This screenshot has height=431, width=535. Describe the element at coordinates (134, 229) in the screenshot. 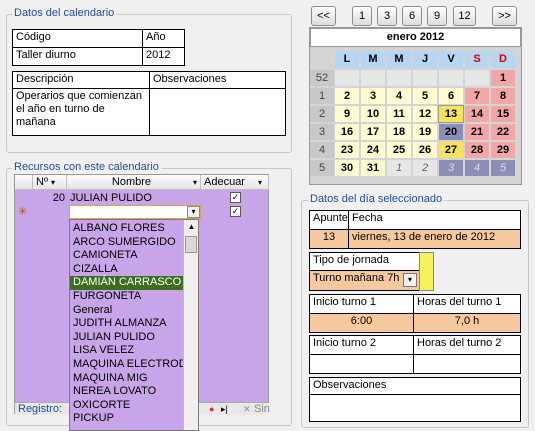

I see `dropdown-item: ALBANO FLORES` at that location.